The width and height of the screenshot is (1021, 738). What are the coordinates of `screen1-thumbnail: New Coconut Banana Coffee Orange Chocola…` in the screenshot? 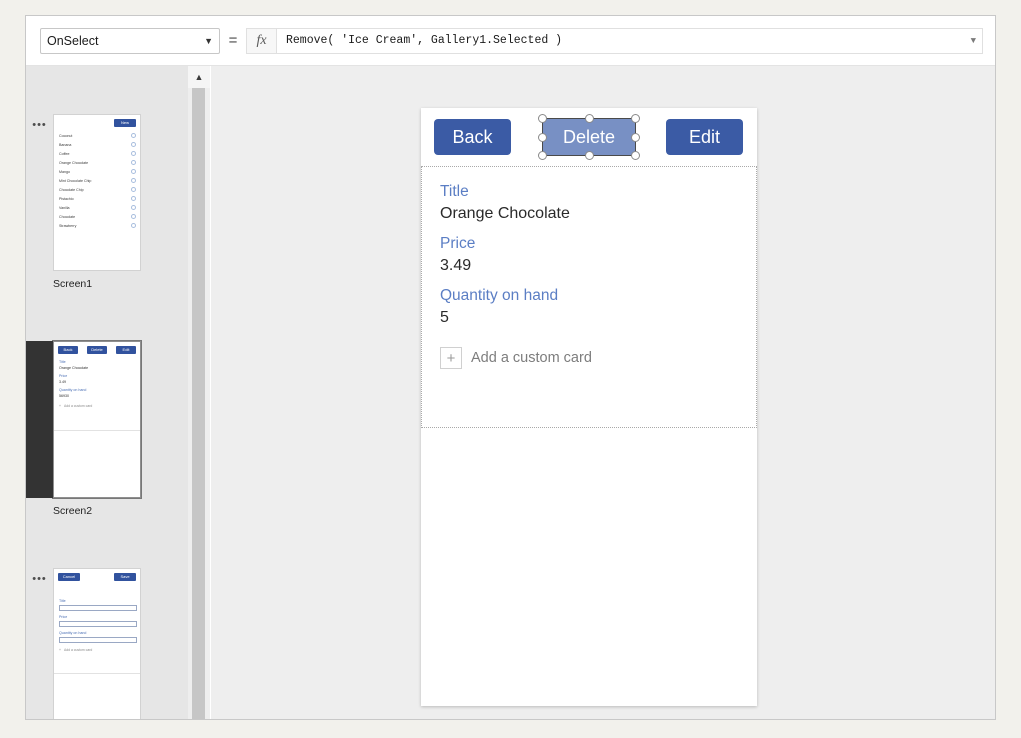 It's located at (97, 192).